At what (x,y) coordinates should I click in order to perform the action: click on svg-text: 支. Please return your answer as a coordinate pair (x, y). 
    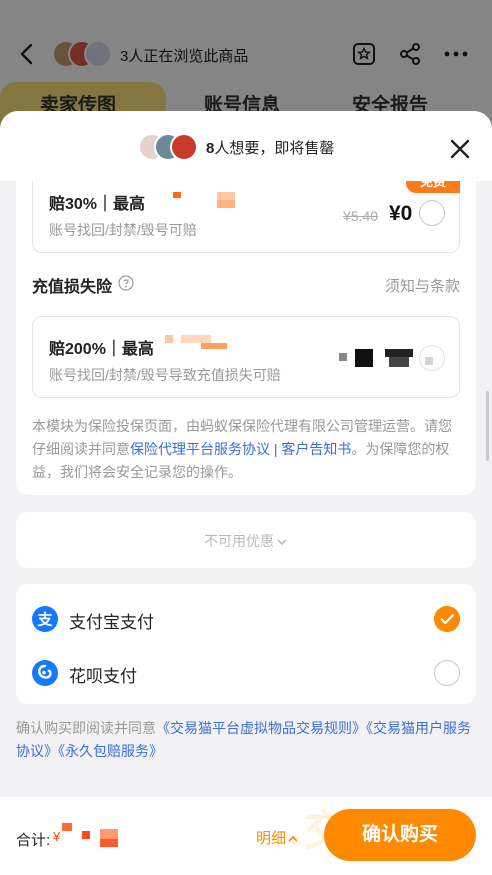
    Looking at the image, I should click on (44, 620).